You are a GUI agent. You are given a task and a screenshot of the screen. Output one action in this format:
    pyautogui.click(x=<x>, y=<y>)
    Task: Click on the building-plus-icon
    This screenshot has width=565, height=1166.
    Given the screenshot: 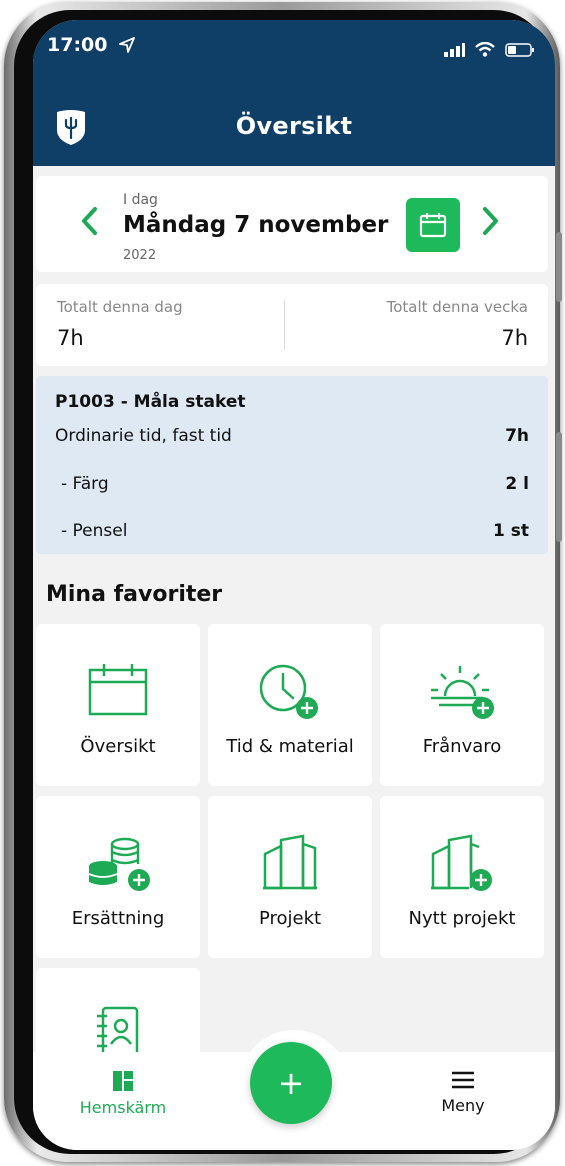 What is the action you would take?
    pyautogui.click(x=461, y=862)
    